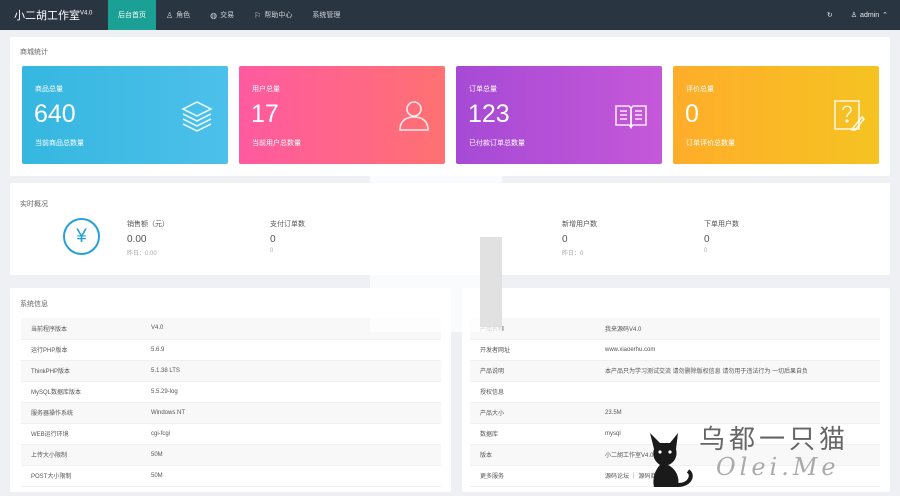  Describe the element at coordinates (291, 413) in the screenshot. I see `row-value: Windows NT` at that location.